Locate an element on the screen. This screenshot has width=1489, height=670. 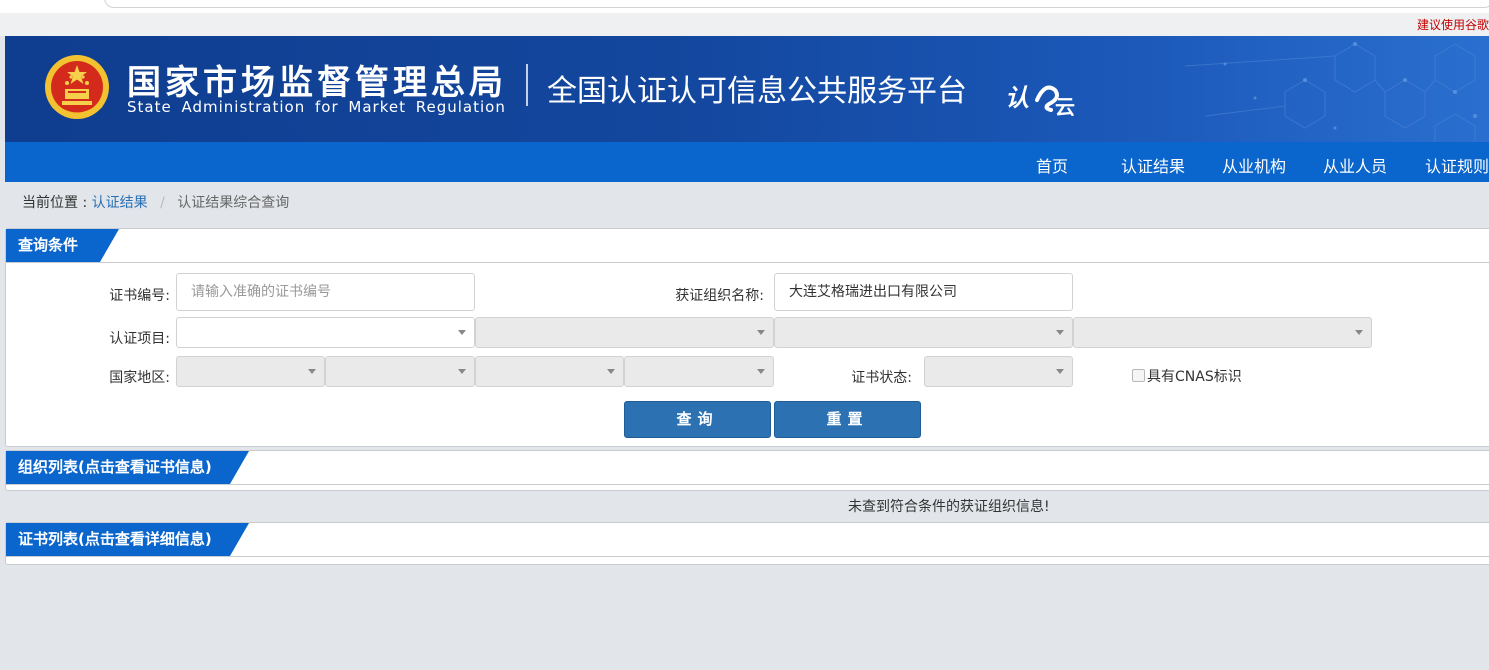
svg-text: 认 is located at coordinates (1017, 98).